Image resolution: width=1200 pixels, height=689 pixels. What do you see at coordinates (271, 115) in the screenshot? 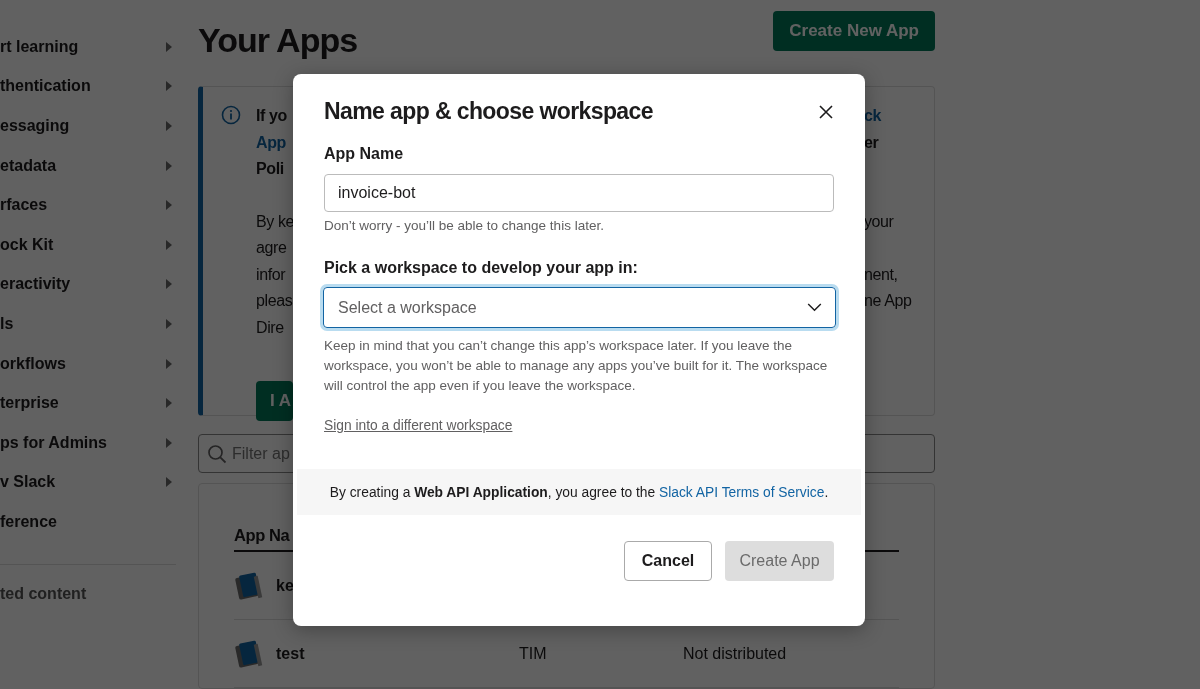
I see `notice-text: If yo` at bounding box center [271, 115].